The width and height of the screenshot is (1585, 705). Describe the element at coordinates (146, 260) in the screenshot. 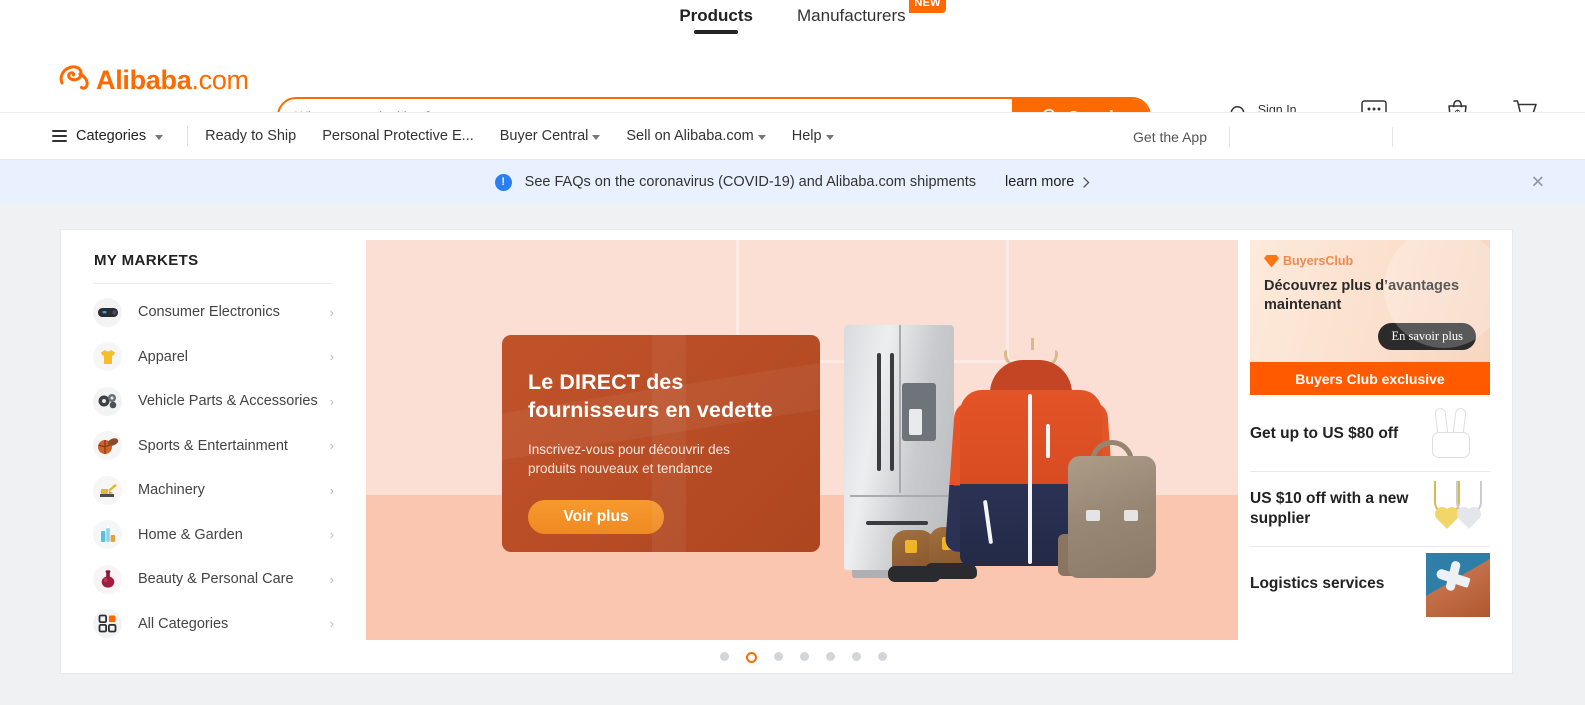

I see `my-markets-title: MY MARKETS` at that location.